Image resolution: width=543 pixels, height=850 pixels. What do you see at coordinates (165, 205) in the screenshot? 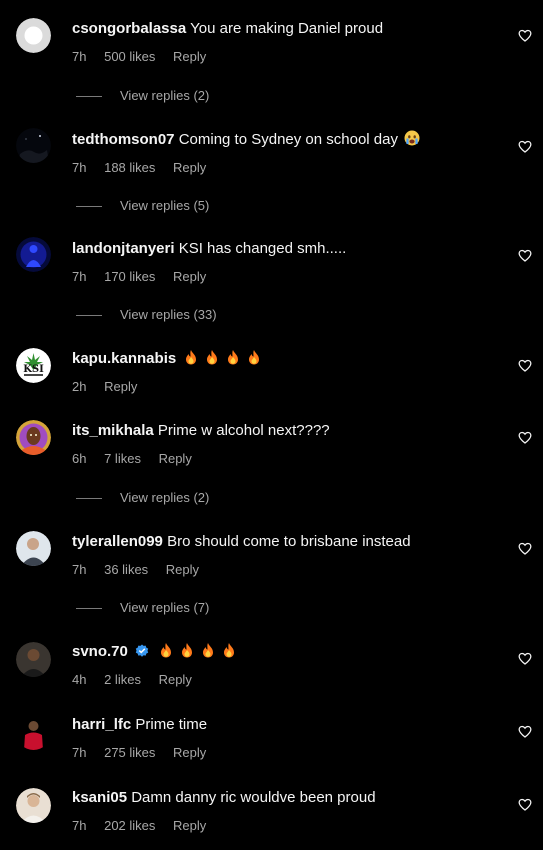
I see `view-replies-label: View replies (5)` at bounding box center [165, 205].